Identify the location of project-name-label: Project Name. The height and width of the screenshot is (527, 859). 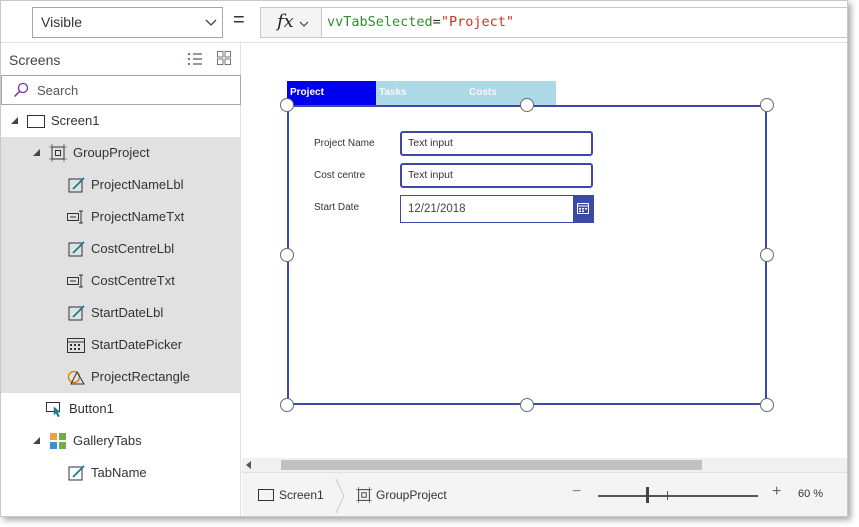
(344, 143).